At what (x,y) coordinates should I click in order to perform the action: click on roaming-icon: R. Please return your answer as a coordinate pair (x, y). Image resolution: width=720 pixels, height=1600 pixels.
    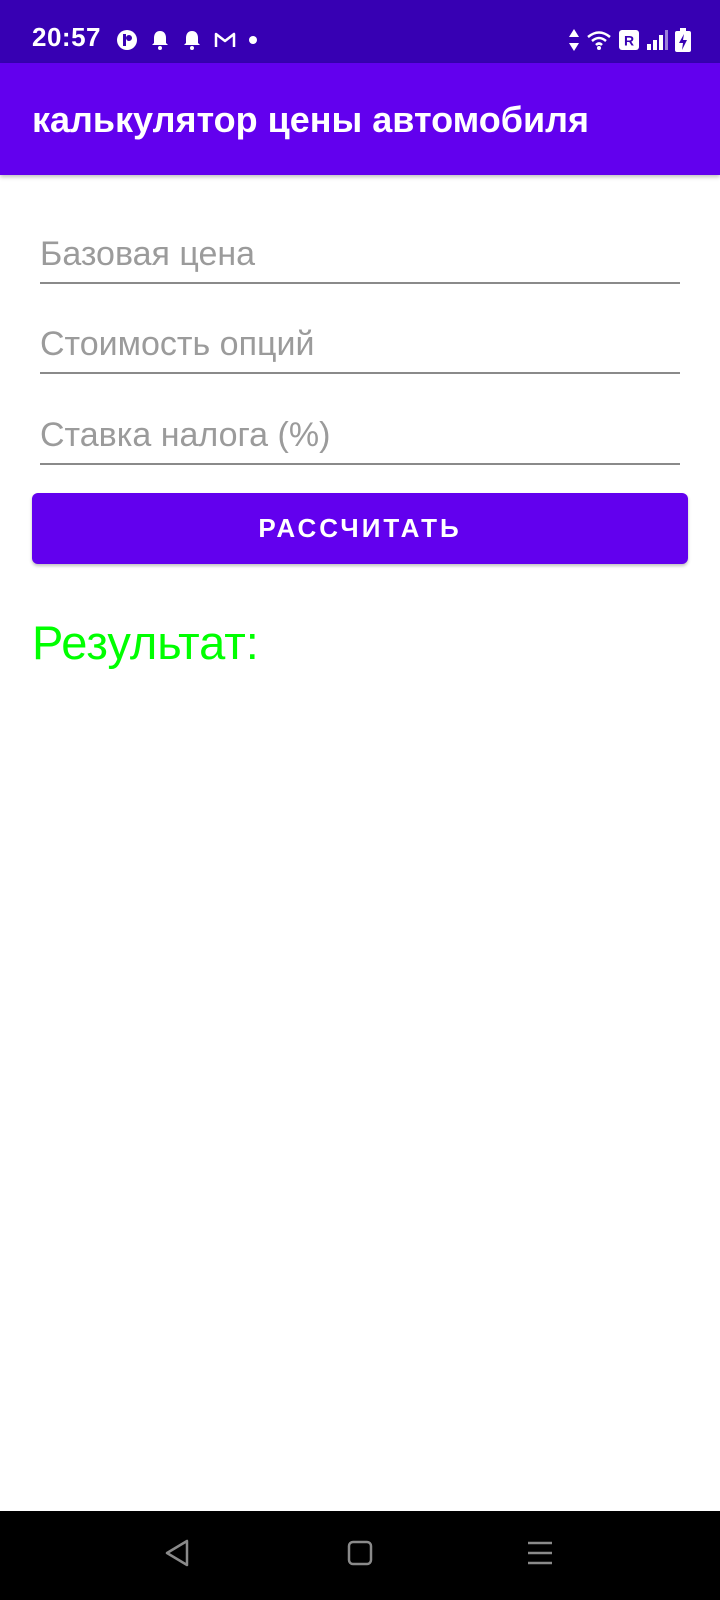
    Looking at the image, I should click on (629, 40).